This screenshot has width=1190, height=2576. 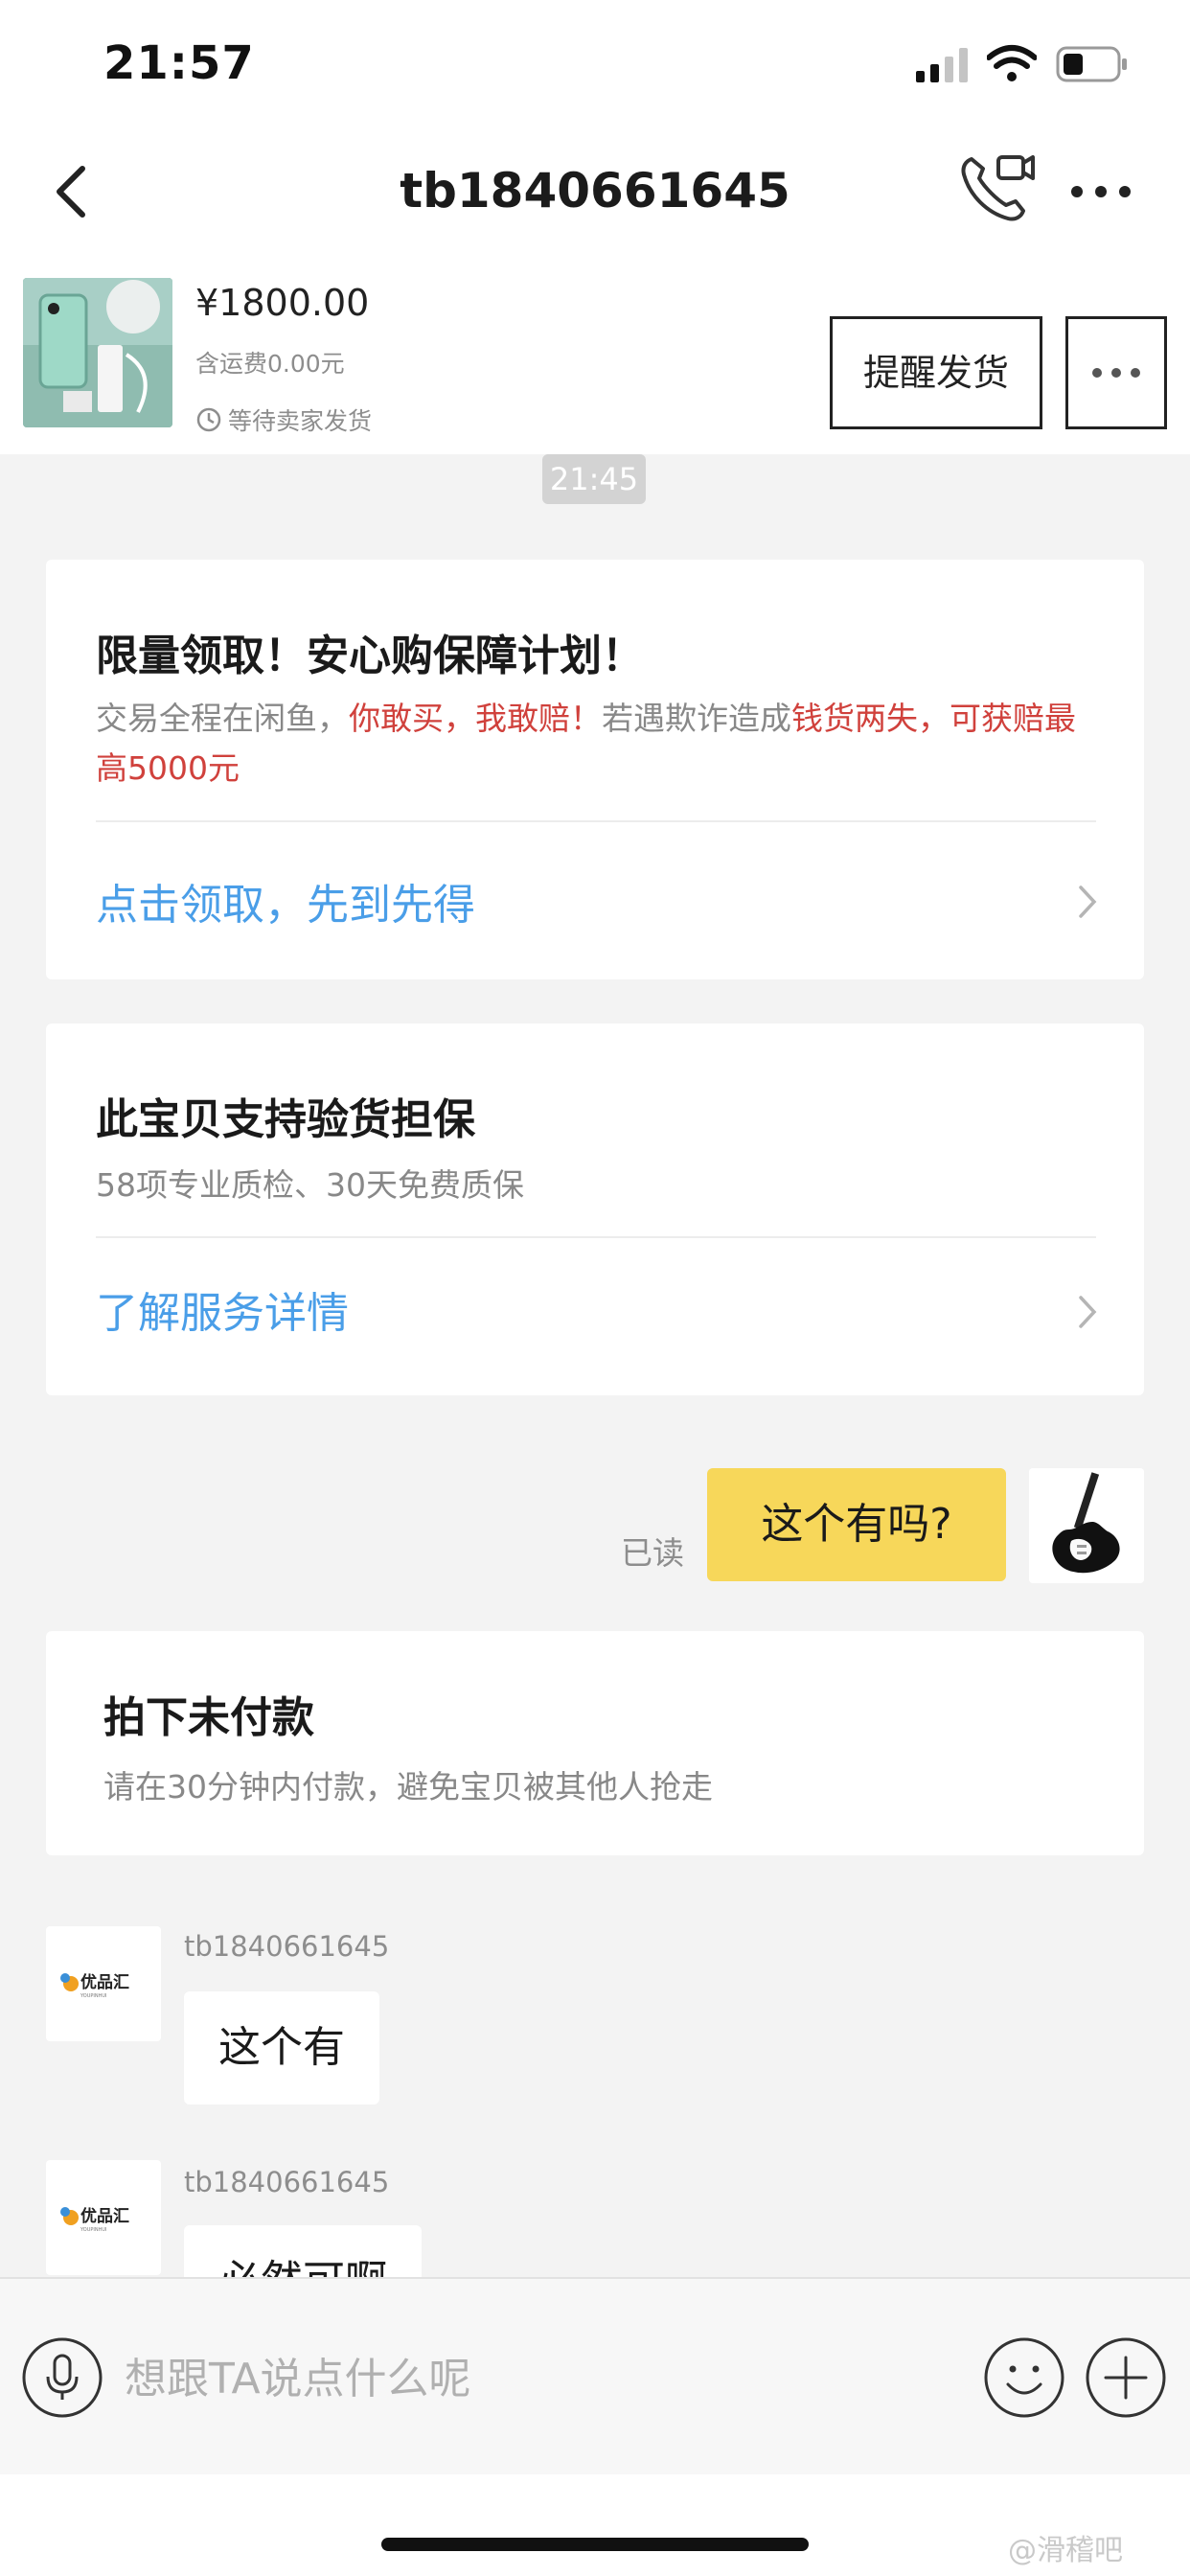 I want to click on remind-ship-button: 提醒发货, so click(x=936, y=373).